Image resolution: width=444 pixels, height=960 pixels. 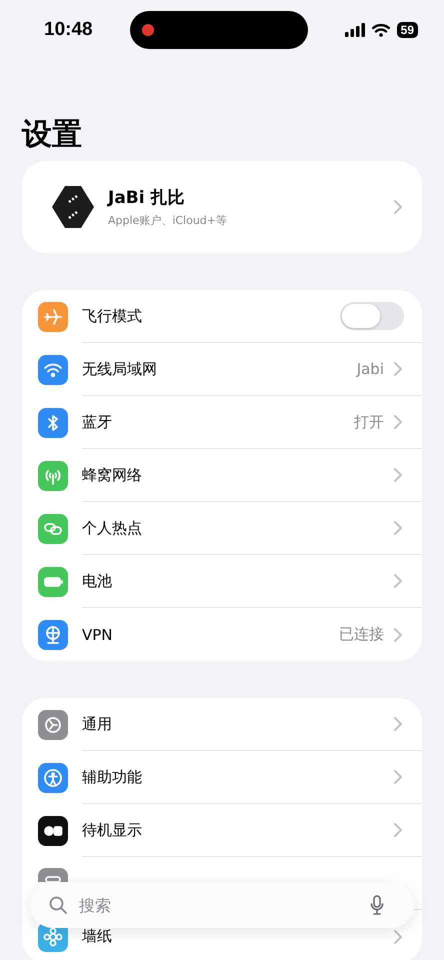 What do you see at coordinates (381, 30) in the screenshot?
I see `wifi-icon` at bounding box center [381, 30].